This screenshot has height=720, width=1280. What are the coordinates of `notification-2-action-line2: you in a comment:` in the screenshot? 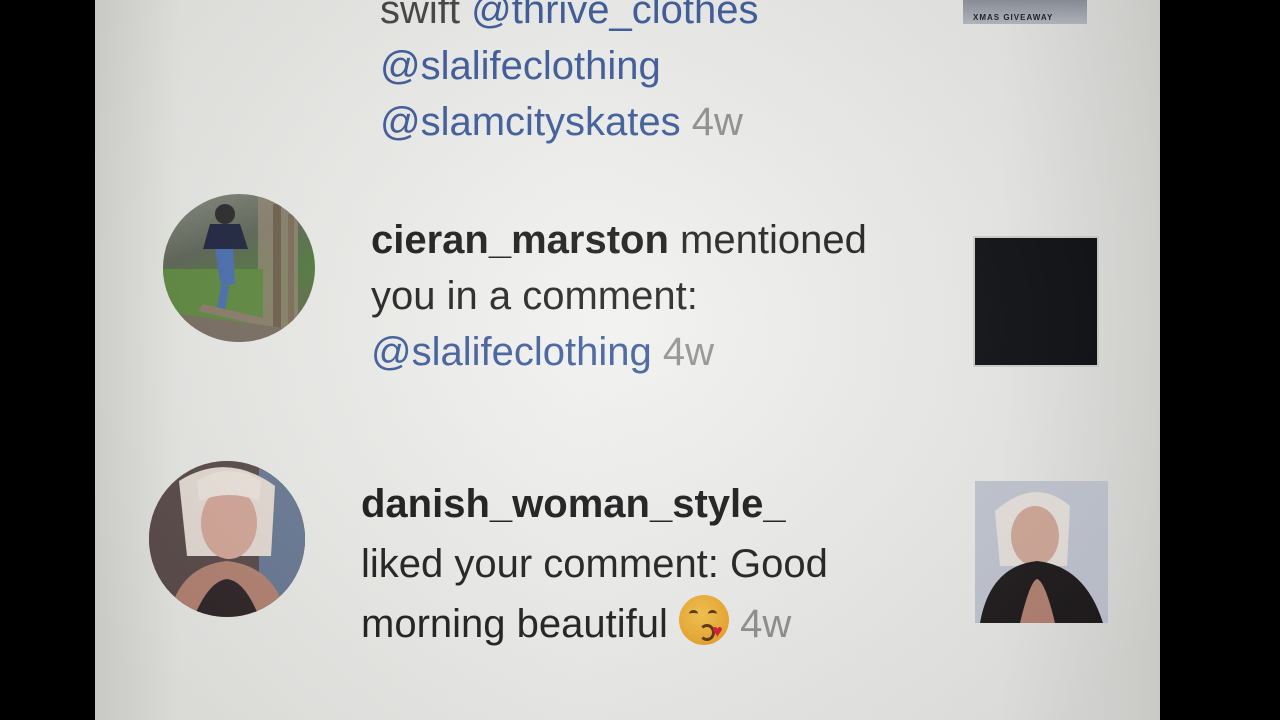 It's located at (534, 296).